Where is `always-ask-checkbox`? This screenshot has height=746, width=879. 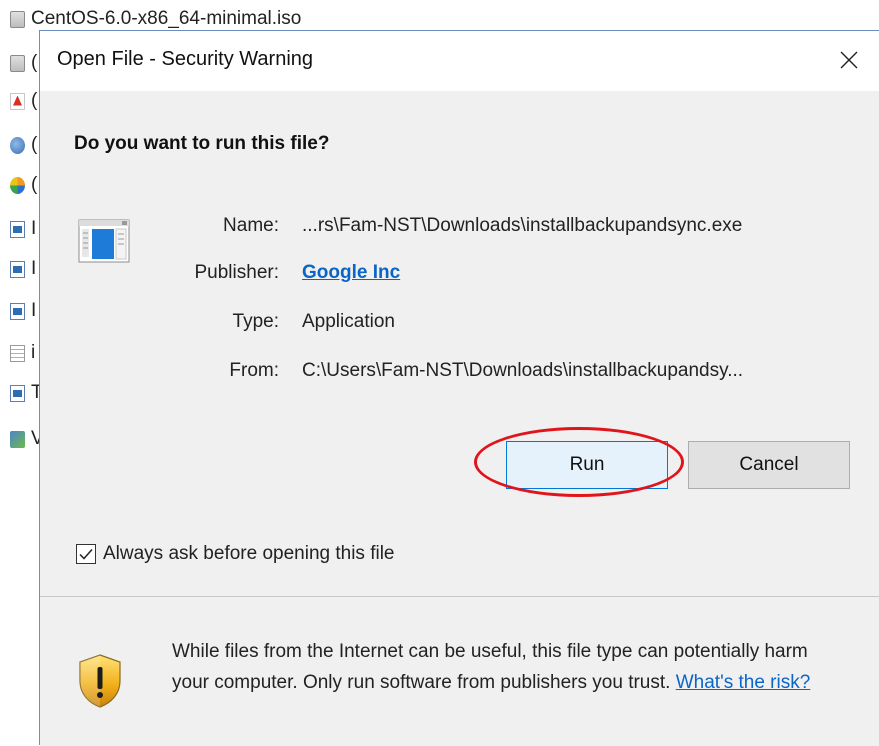
always-ask-checkbox is located at coordinates (86, 554).